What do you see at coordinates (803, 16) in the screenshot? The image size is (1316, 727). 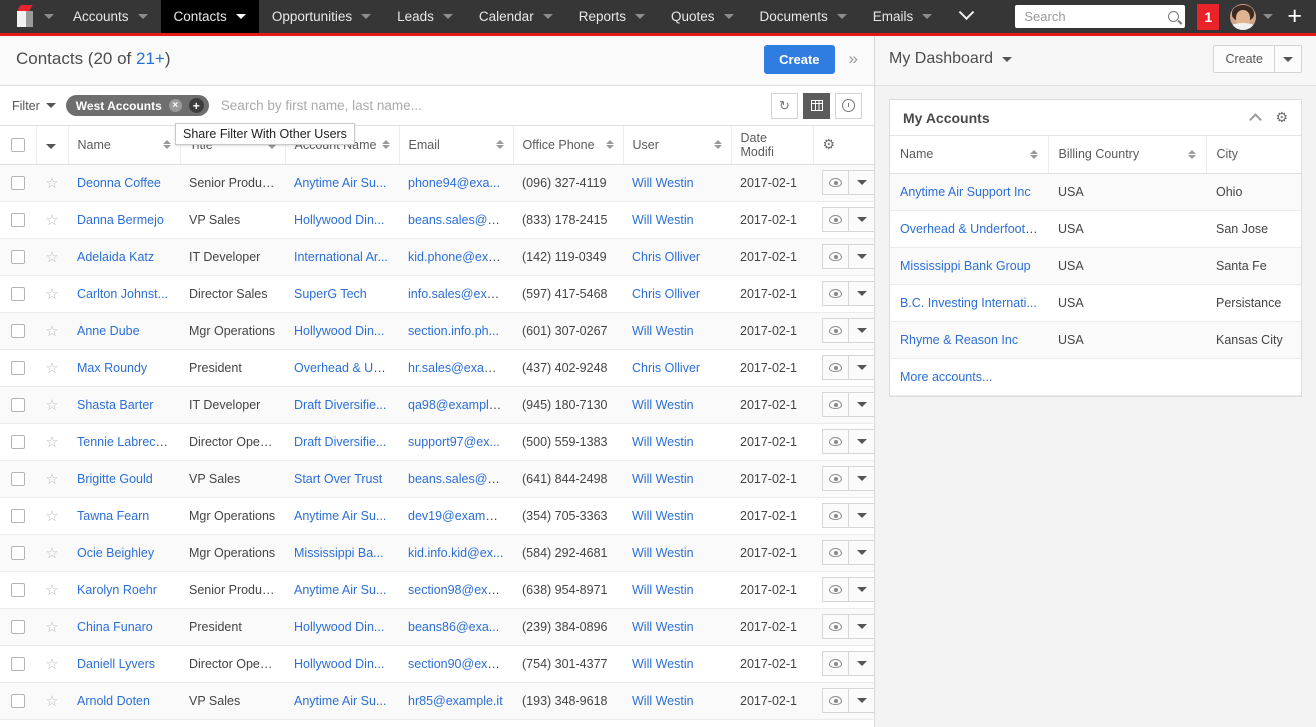 I see `nav-item-documents: Documents` at bounding box center [803, 16].